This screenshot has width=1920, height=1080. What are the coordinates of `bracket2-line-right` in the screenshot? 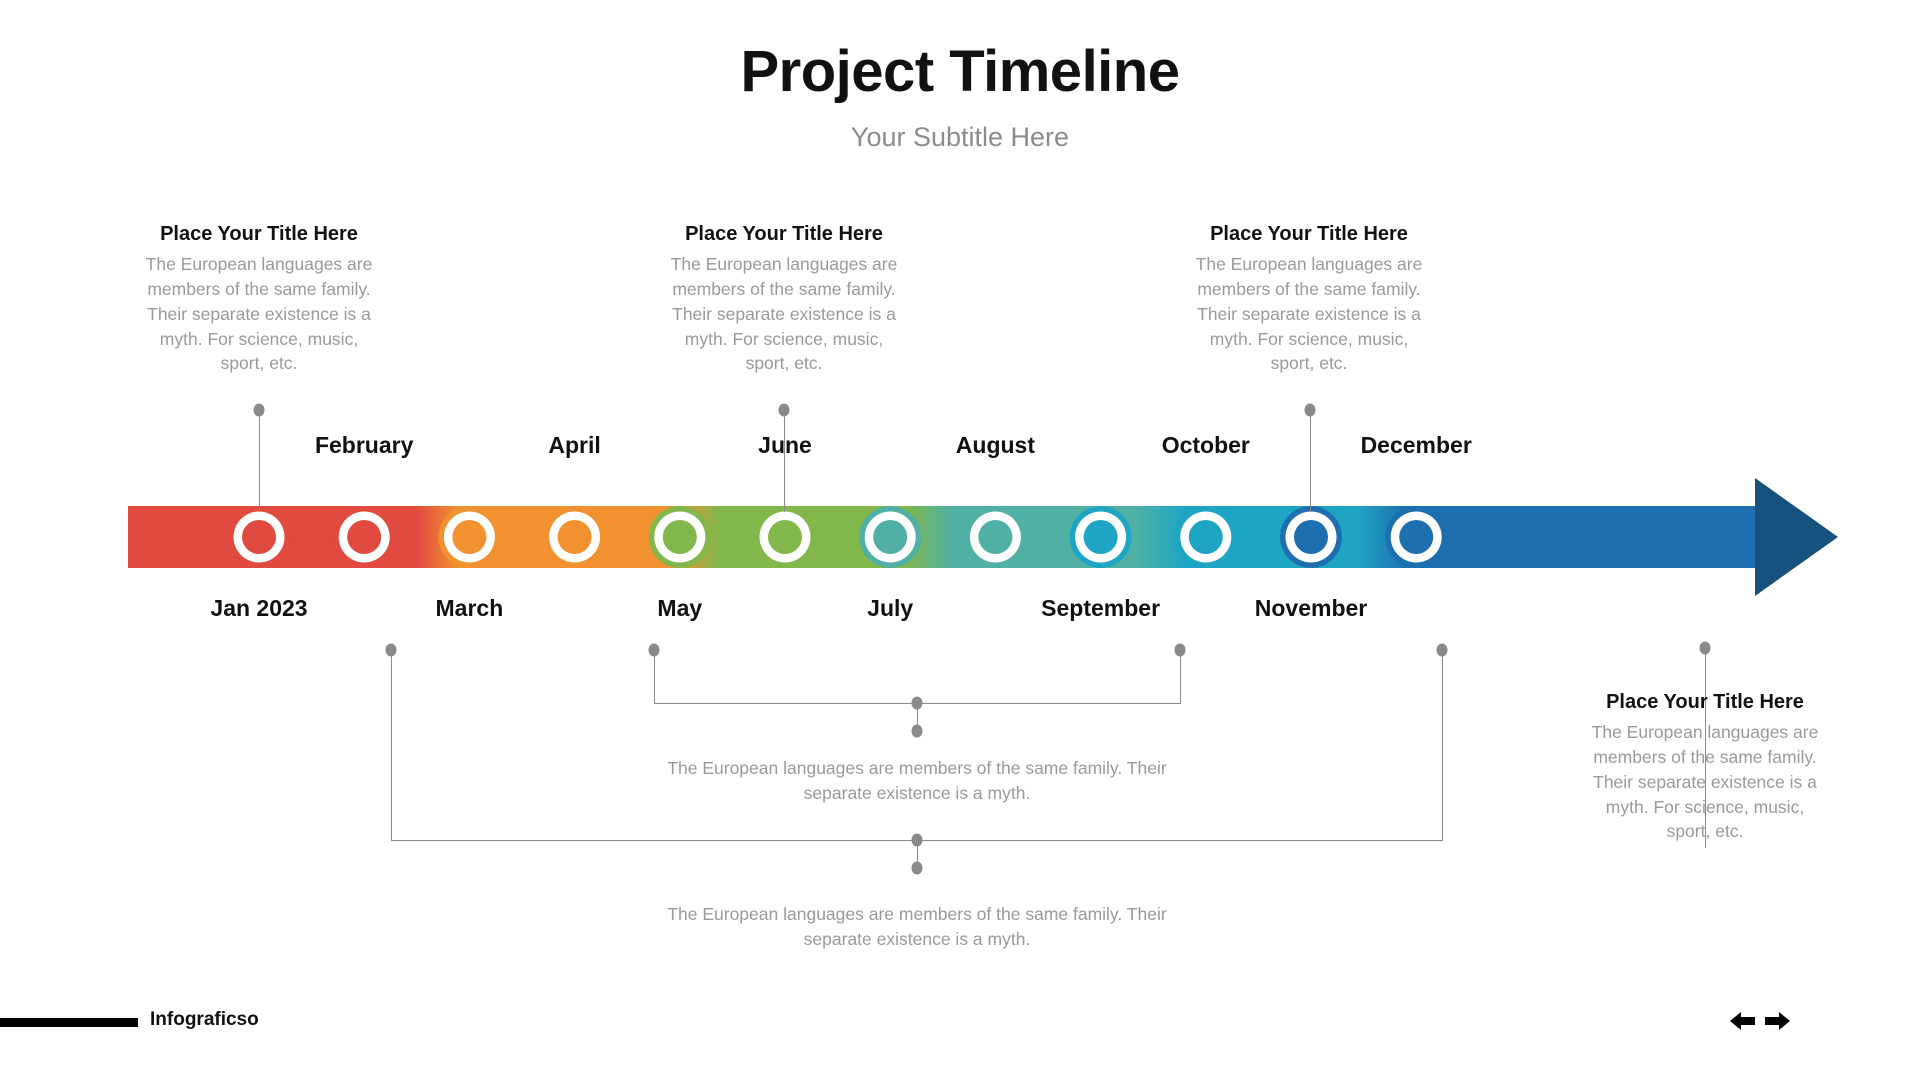 It's located at (1442, 745).